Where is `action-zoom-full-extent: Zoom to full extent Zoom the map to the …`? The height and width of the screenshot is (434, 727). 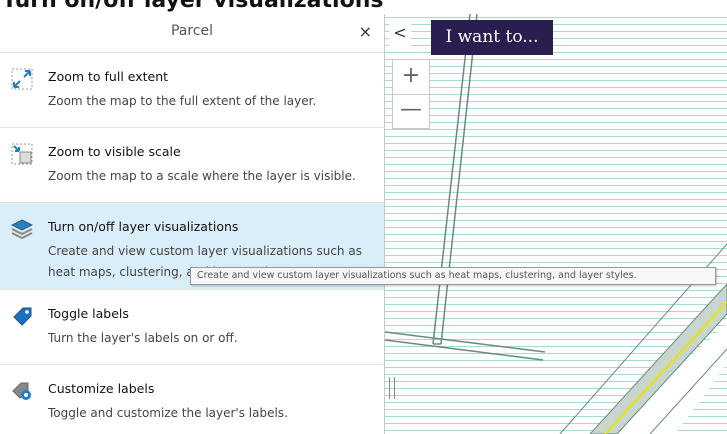
action-zoom-full-extent: Zoom to full extent Zoom the map to the … is located at coordinates (192, 90).